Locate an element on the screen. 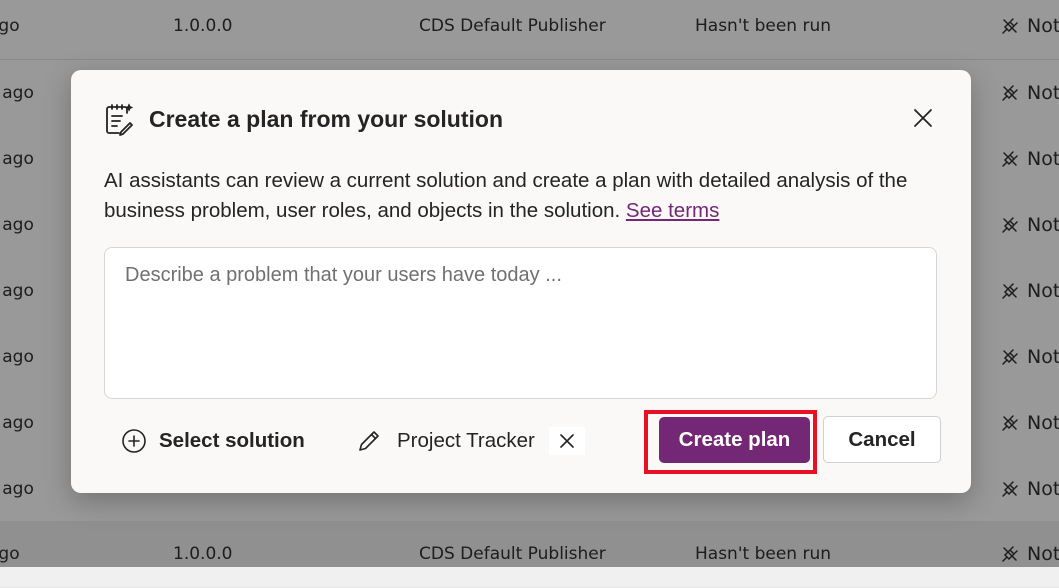 The image size is (1059, 588). close-button is located at coordinates (923, 118).